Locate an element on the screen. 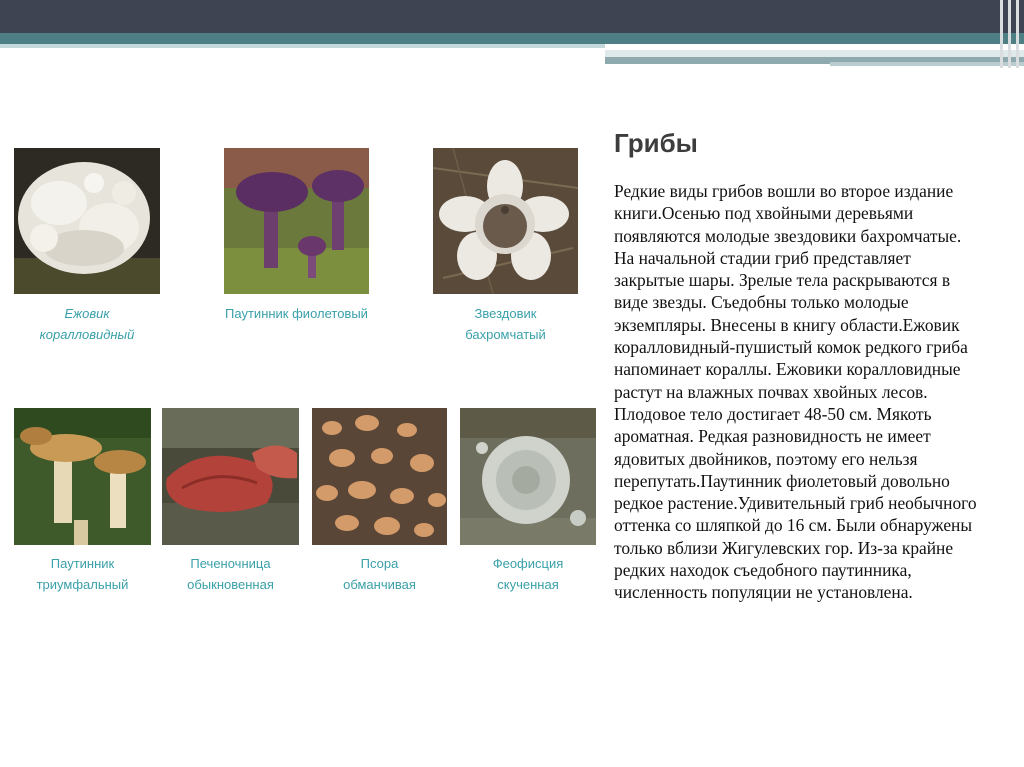 This screenshot has height=767, width=1024. caption-line: бахромчатый is located at coordinates (505, 334).